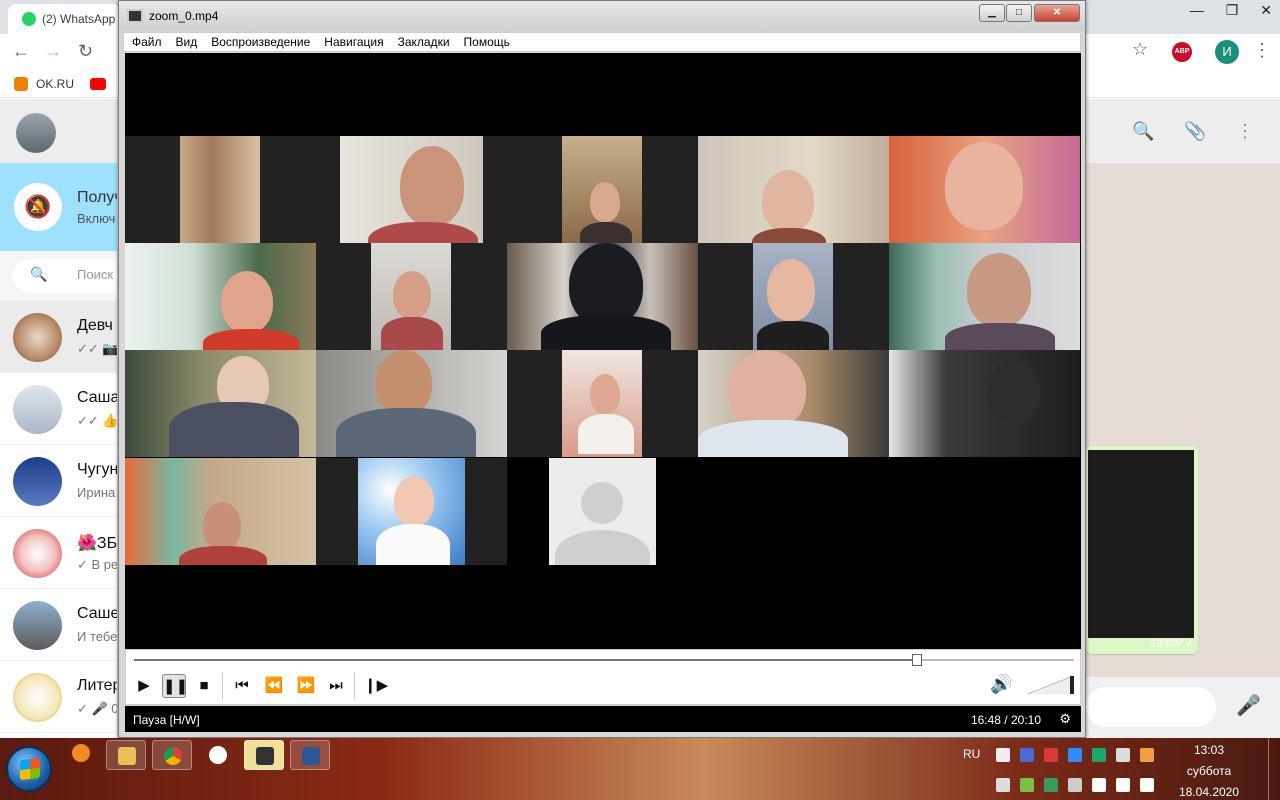  Describe the element at coordinates (917, 660) in the screenshot. I see `seek-handle` at that location.